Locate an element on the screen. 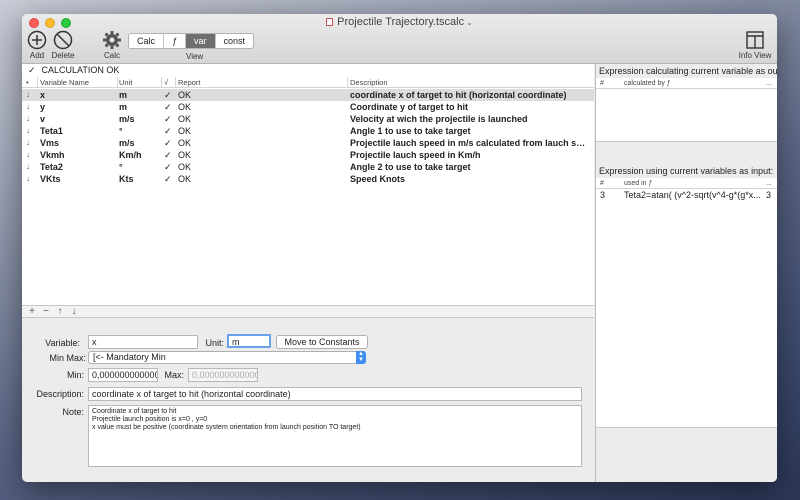 This screenshot has width=800, height=500. status-text: CALCULATION OK is located at coordinates (80, 70).